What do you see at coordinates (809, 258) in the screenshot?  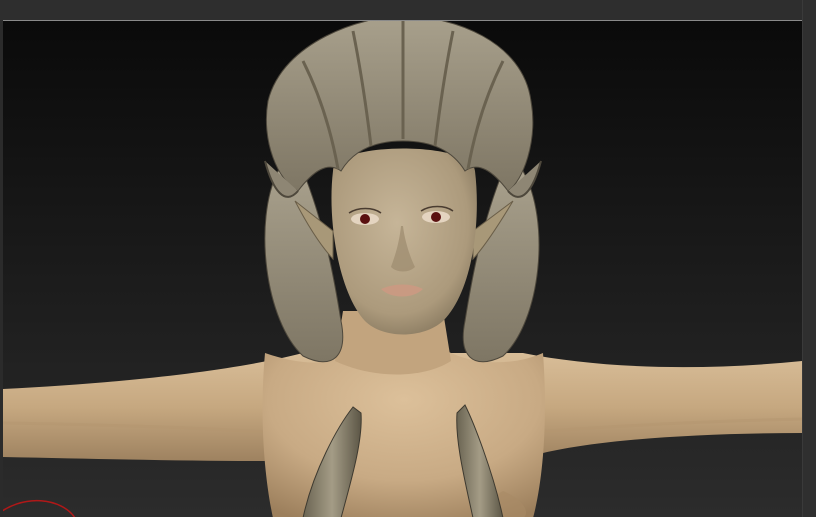 I see `right-side-tray` at bounding box center [809, 258].